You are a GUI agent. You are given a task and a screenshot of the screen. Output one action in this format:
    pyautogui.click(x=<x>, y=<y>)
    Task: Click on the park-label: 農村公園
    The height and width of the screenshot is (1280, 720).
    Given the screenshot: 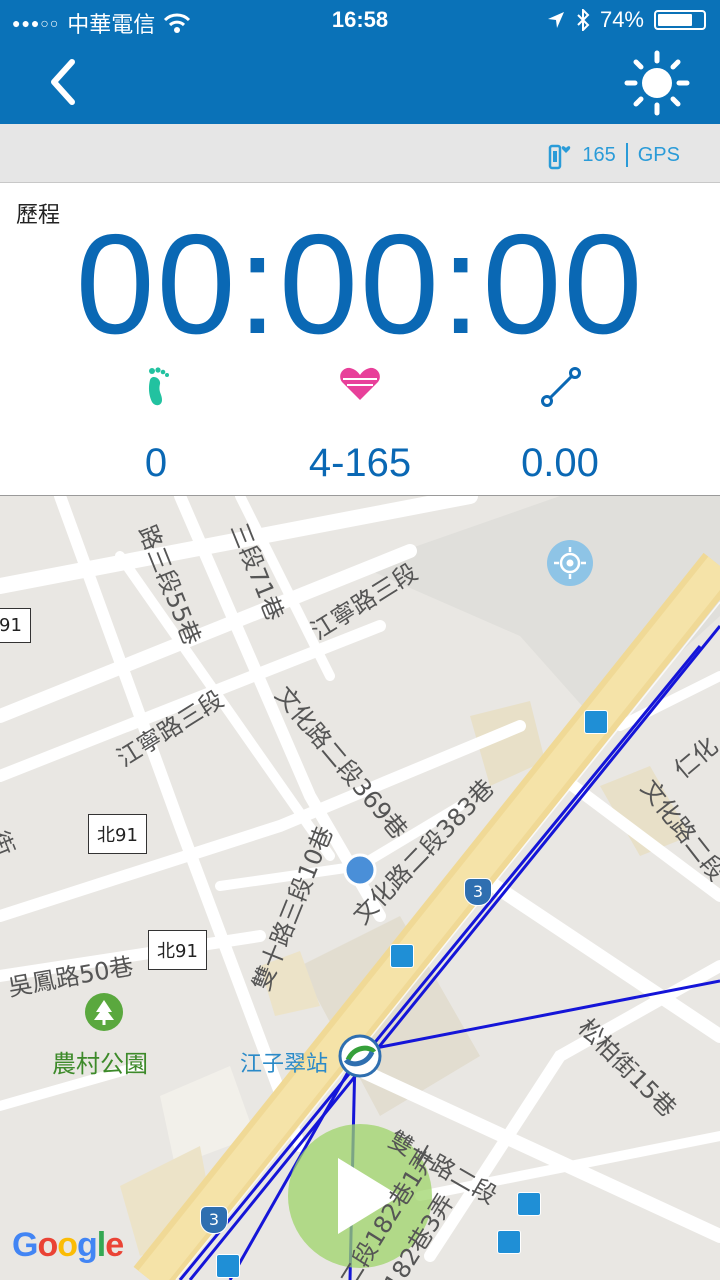 What is the action you would take?
    pyautogui.click(x=100, y=1064)
    